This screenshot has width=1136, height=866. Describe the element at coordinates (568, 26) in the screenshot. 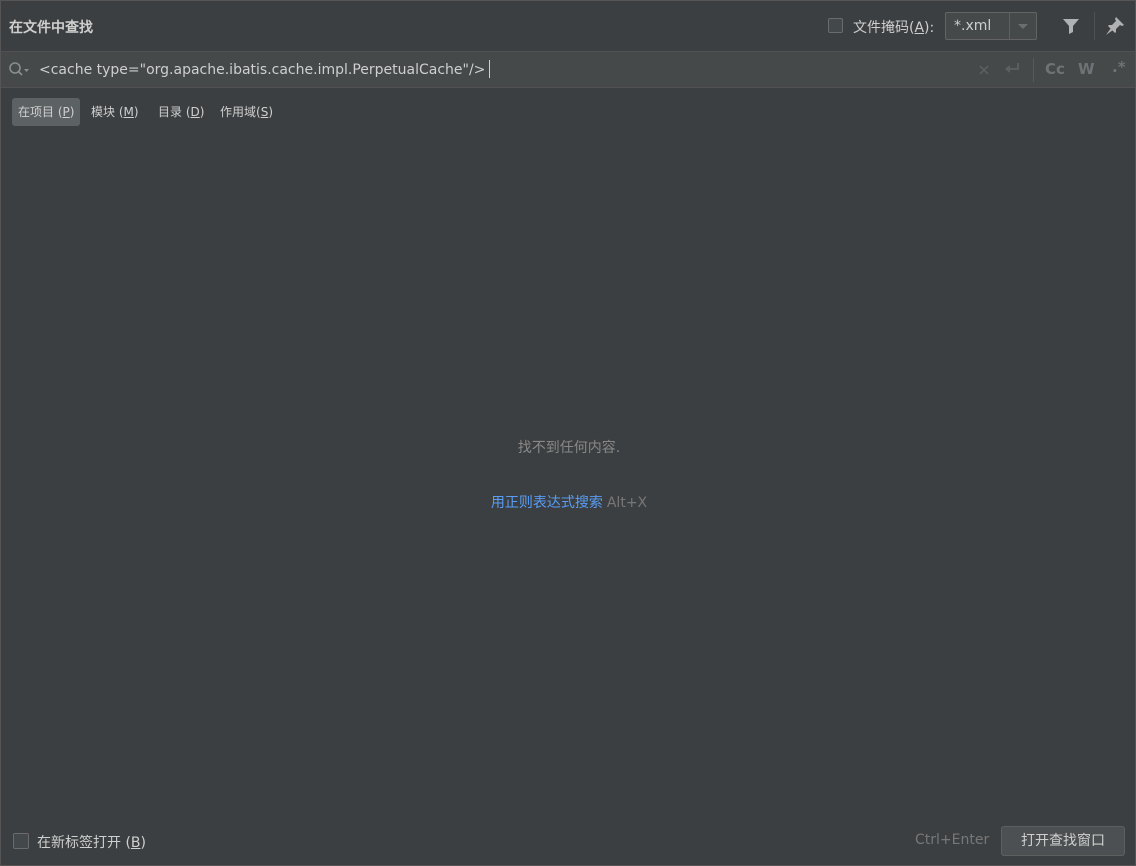

I see `dialog-header: 在文件中查找 文件掩码(A): *.xml` at that location.